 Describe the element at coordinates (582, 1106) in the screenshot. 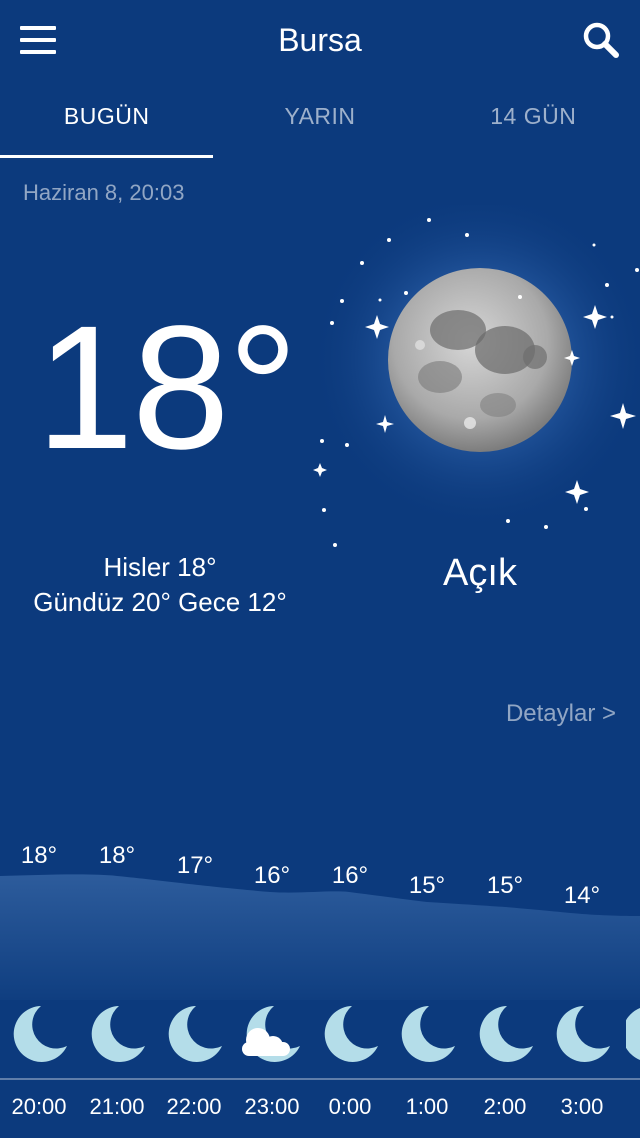

I see `hour-time: 3:00` at that location.